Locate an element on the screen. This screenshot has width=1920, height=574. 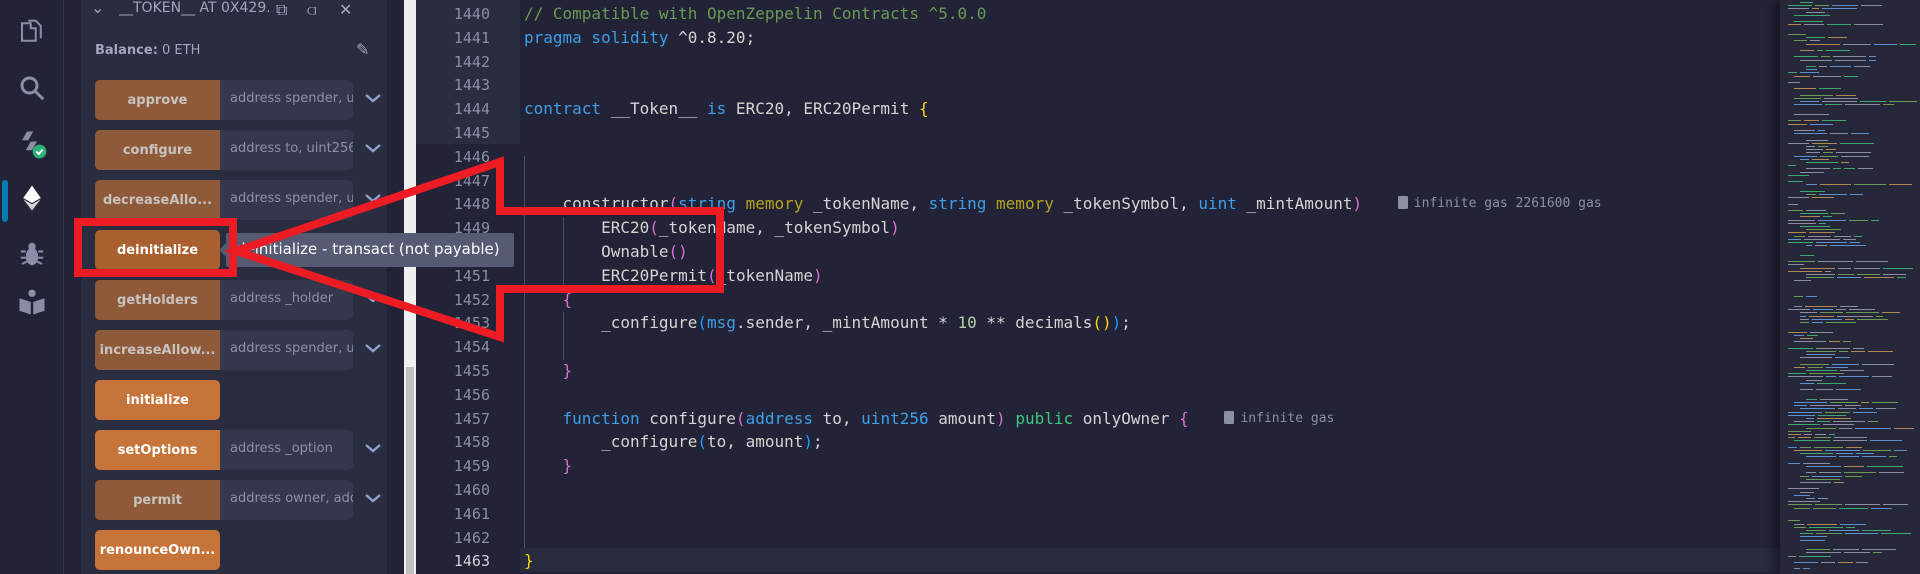
line-number: 1441 is located at coordinates (471, 37).